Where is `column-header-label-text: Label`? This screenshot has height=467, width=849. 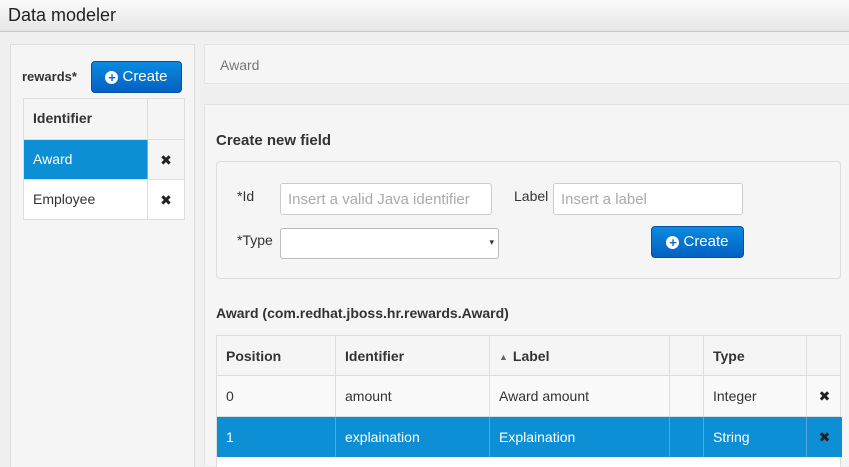
column-header-label-text: Label is located at coordinates (531, 356).